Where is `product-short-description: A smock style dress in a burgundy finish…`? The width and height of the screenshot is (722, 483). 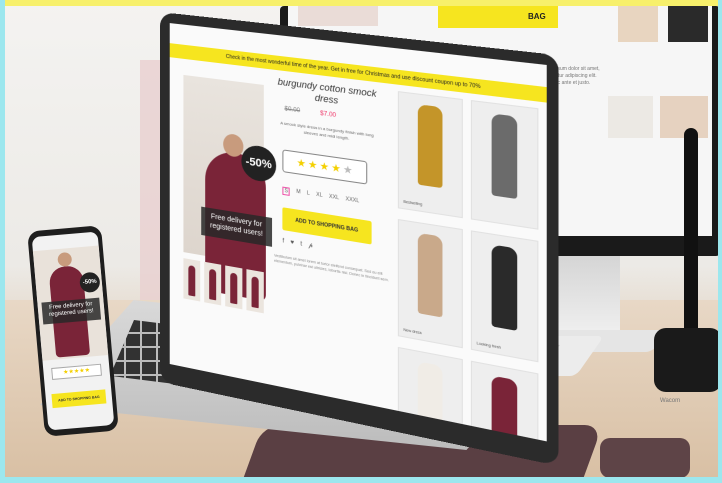 product-short-description: A smock style dress in a burgundy finish… is located at coordinates (327, 130).